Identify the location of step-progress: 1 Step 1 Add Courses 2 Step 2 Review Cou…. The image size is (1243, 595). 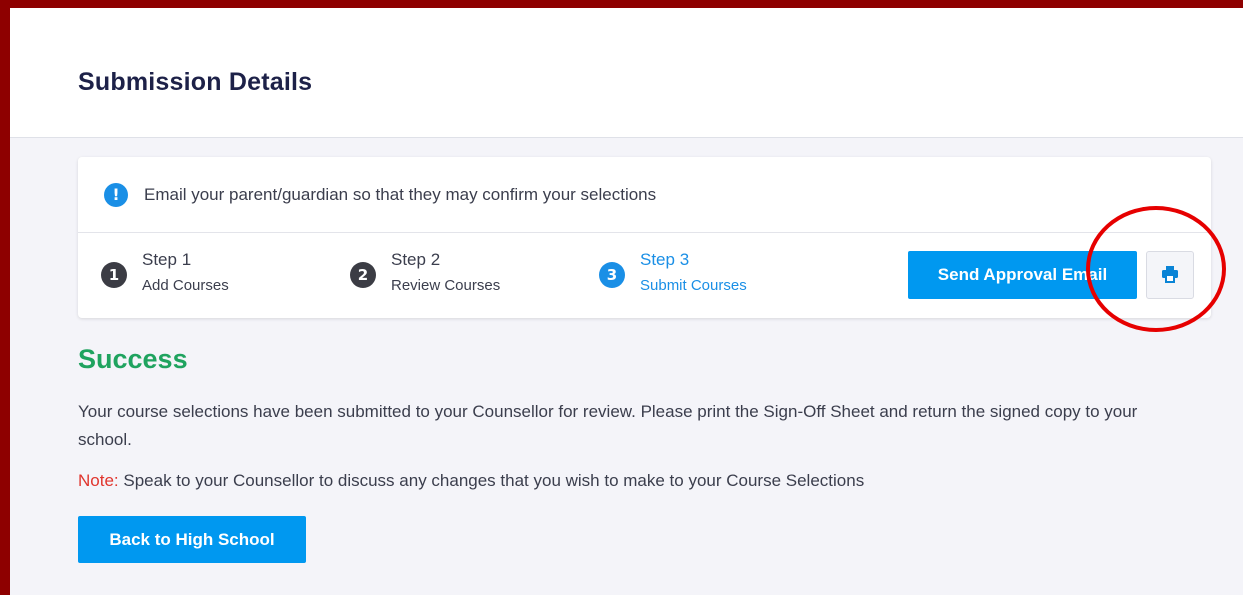
(644, 275).